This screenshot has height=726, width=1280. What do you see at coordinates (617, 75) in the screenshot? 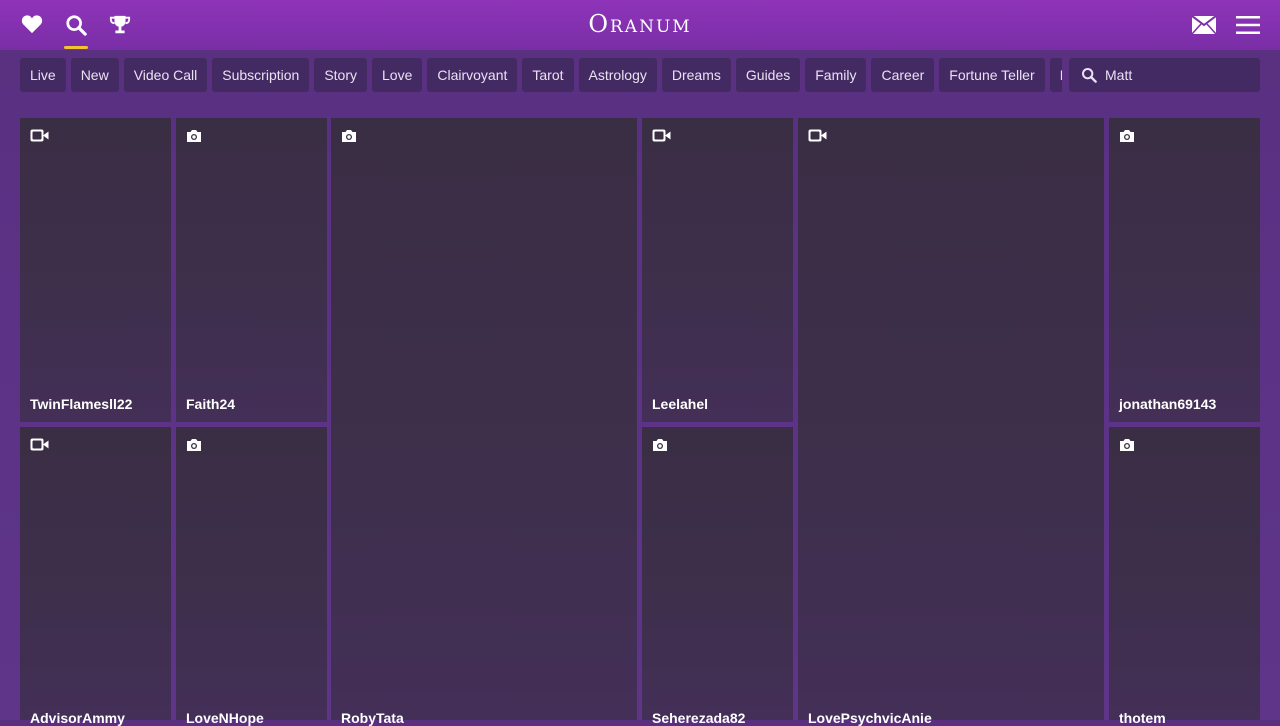
I see `filter-astrology: Astrology` at bounding box center [617, 75].